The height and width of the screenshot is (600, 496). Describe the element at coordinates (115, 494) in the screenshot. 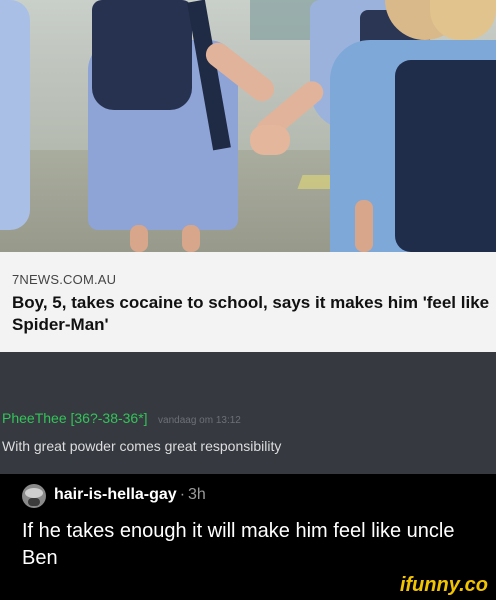

I see `comment-username: hair-is-hella-gay` at that location.